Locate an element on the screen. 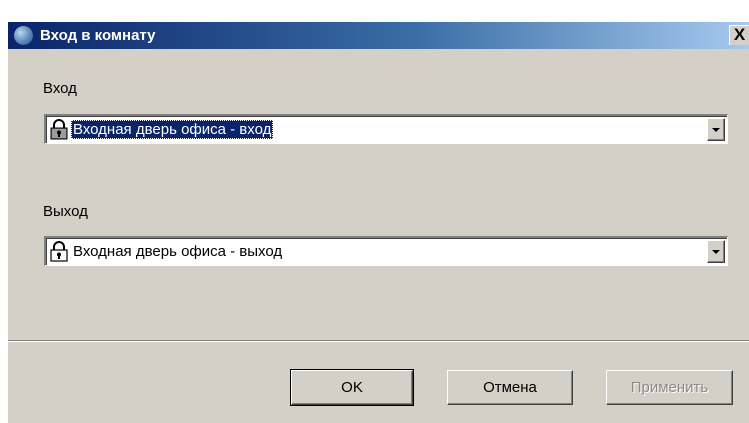 Image resolution: width=749 pixels, height=423 pixels. exit-select: Входная дверь офиса - выход is located at coordinates (386, 251).